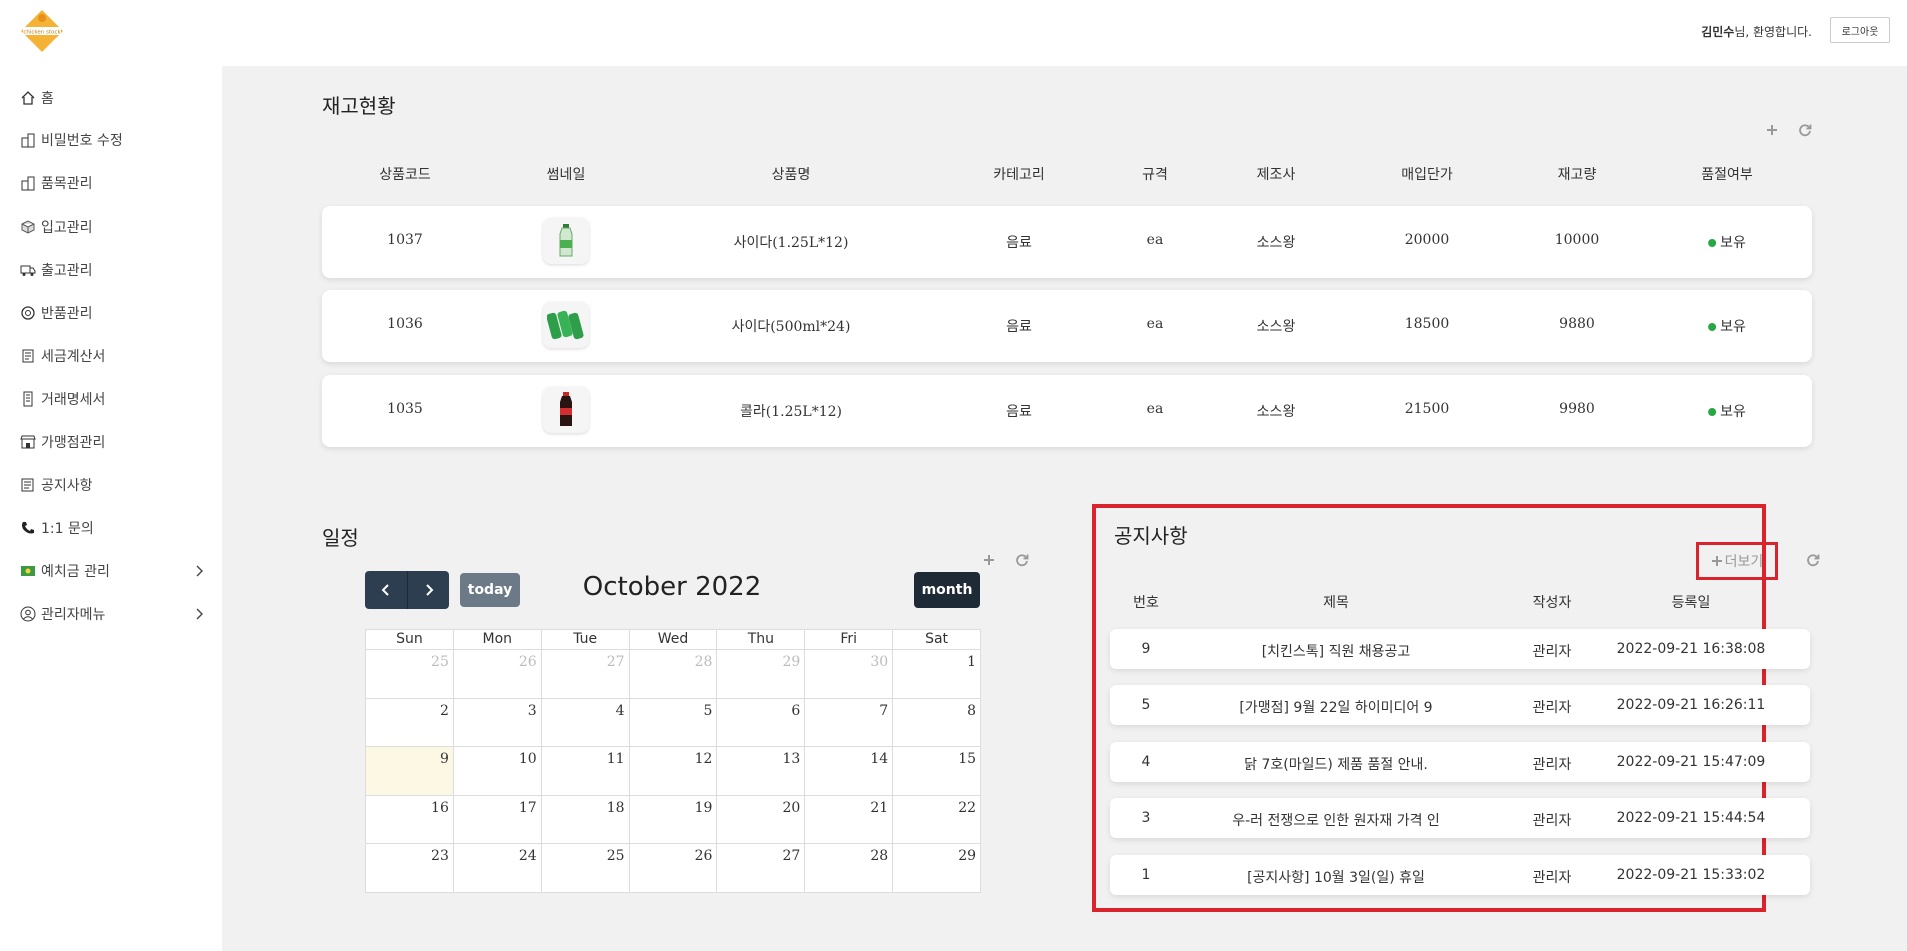 The width and height of the screenshot is (1907, 951). I want to click on status-badge: 보유, so click(1727, 326).